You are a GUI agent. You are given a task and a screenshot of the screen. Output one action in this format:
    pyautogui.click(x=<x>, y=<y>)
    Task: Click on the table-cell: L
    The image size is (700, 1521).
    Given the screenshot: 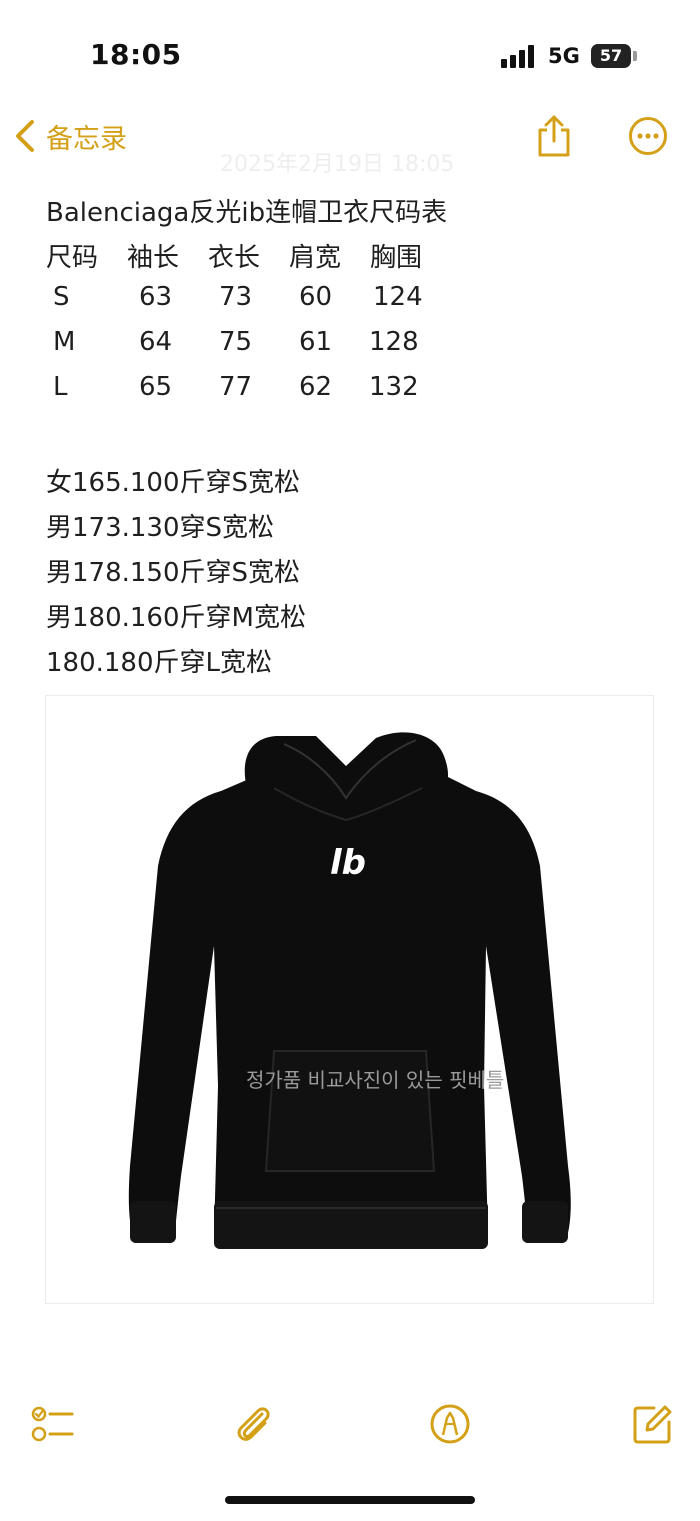 What is the action you would take?
    pyautogui.click(x=60, y=387)
    